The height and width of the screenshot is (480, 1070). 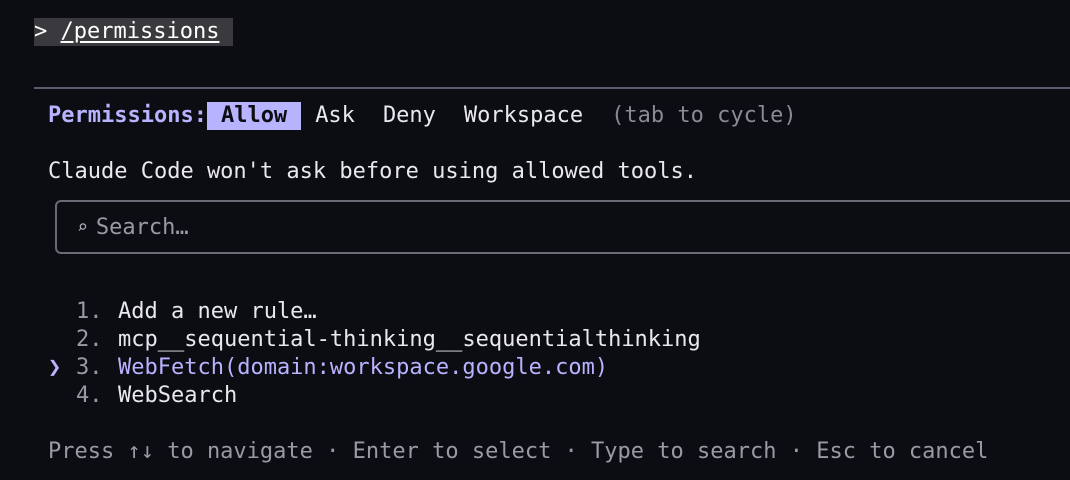 What do you see at coordinates (552, 88) in the screenshot?
I see `divider` at bounding box center [552, 88].